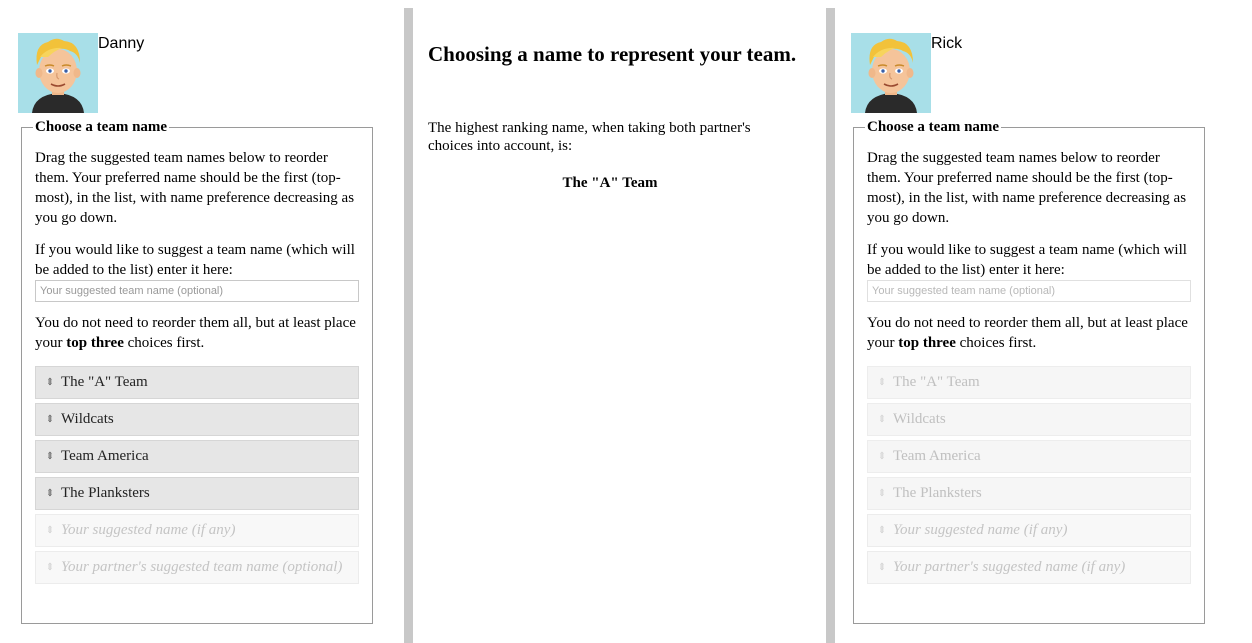  I want to click on team-name-label: Your partner's suggested name (if any), so click(1009, 567).